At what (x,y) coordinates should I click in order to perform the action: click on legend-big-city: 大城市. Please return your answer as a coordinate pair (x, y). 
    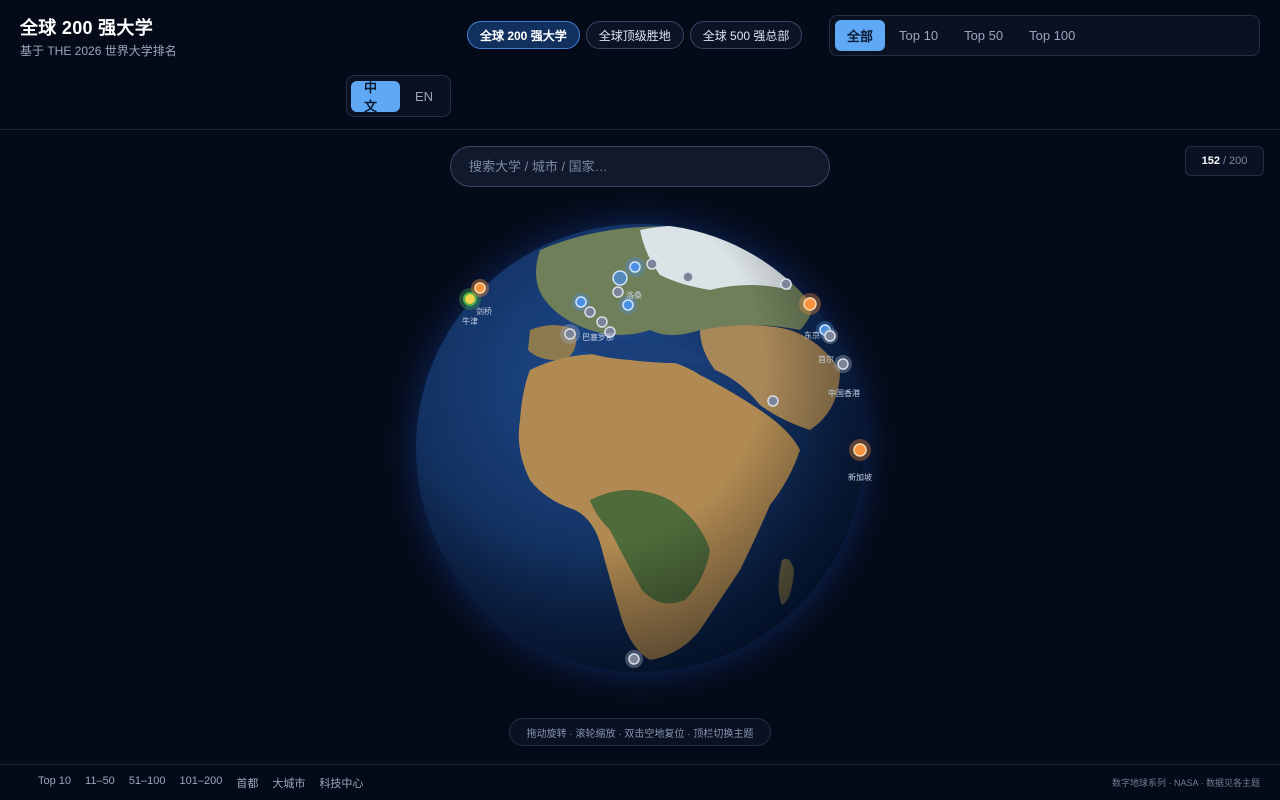
    Looking at the image, I should click on (289, 784).